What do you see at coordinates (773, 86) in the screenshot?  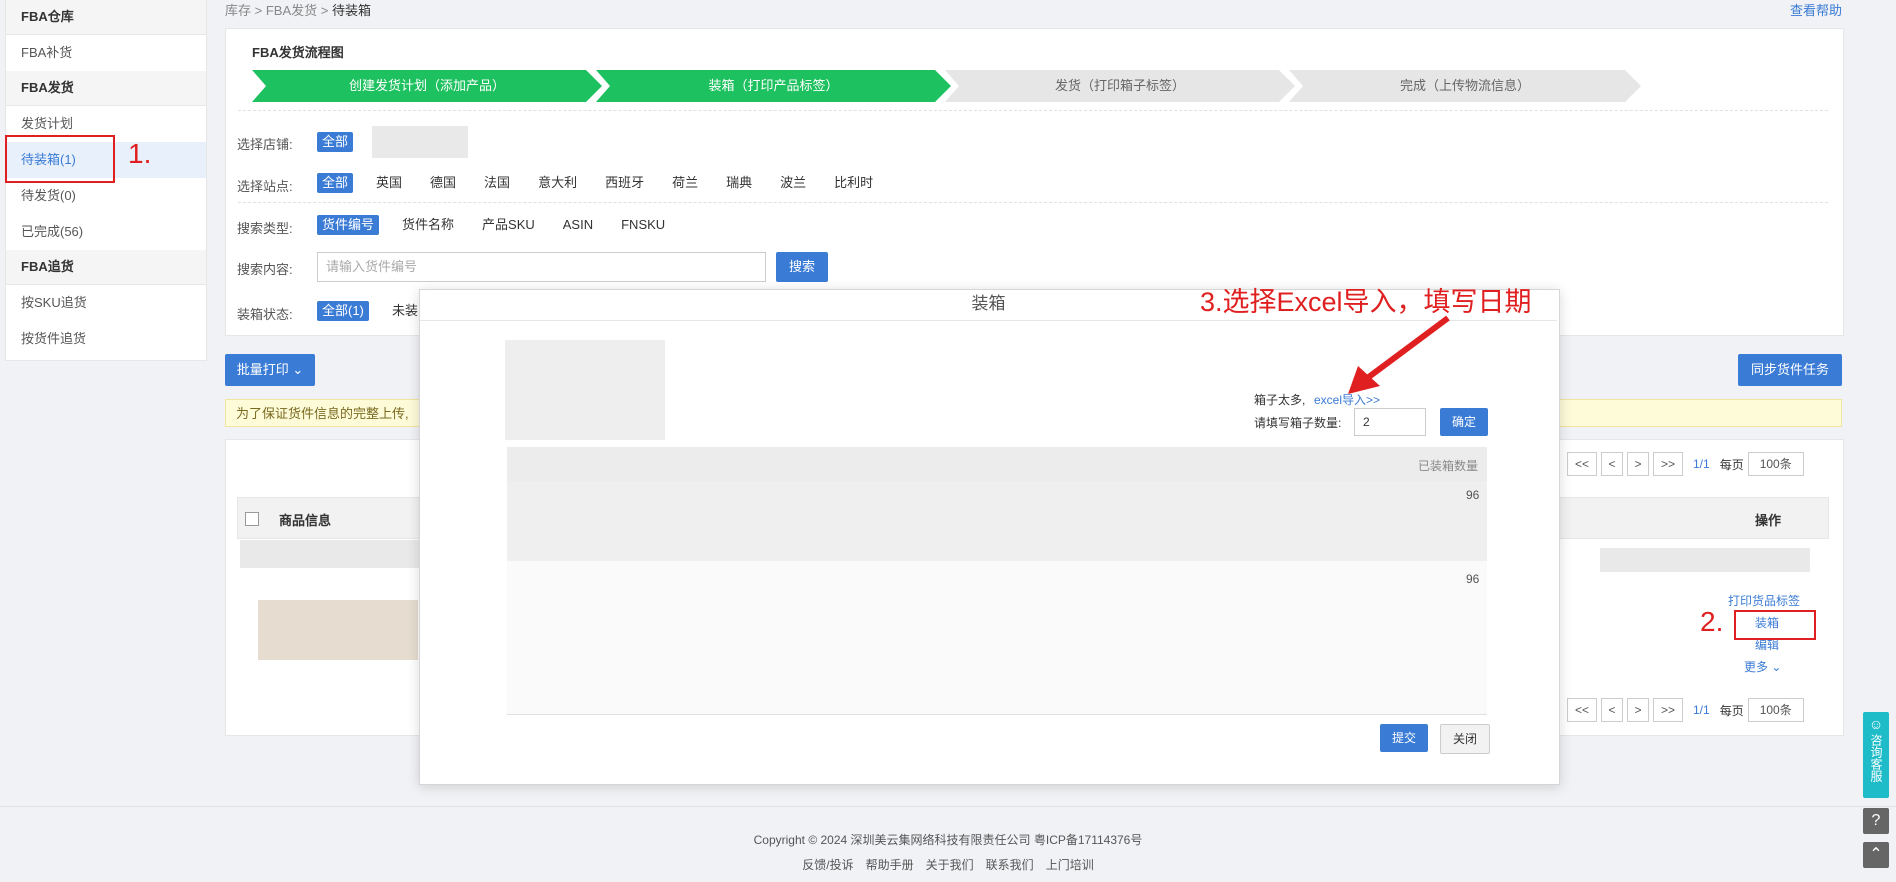 I see `flow-step-packing: 装箱（打印产品标签）` at bounding box center [773, 86].